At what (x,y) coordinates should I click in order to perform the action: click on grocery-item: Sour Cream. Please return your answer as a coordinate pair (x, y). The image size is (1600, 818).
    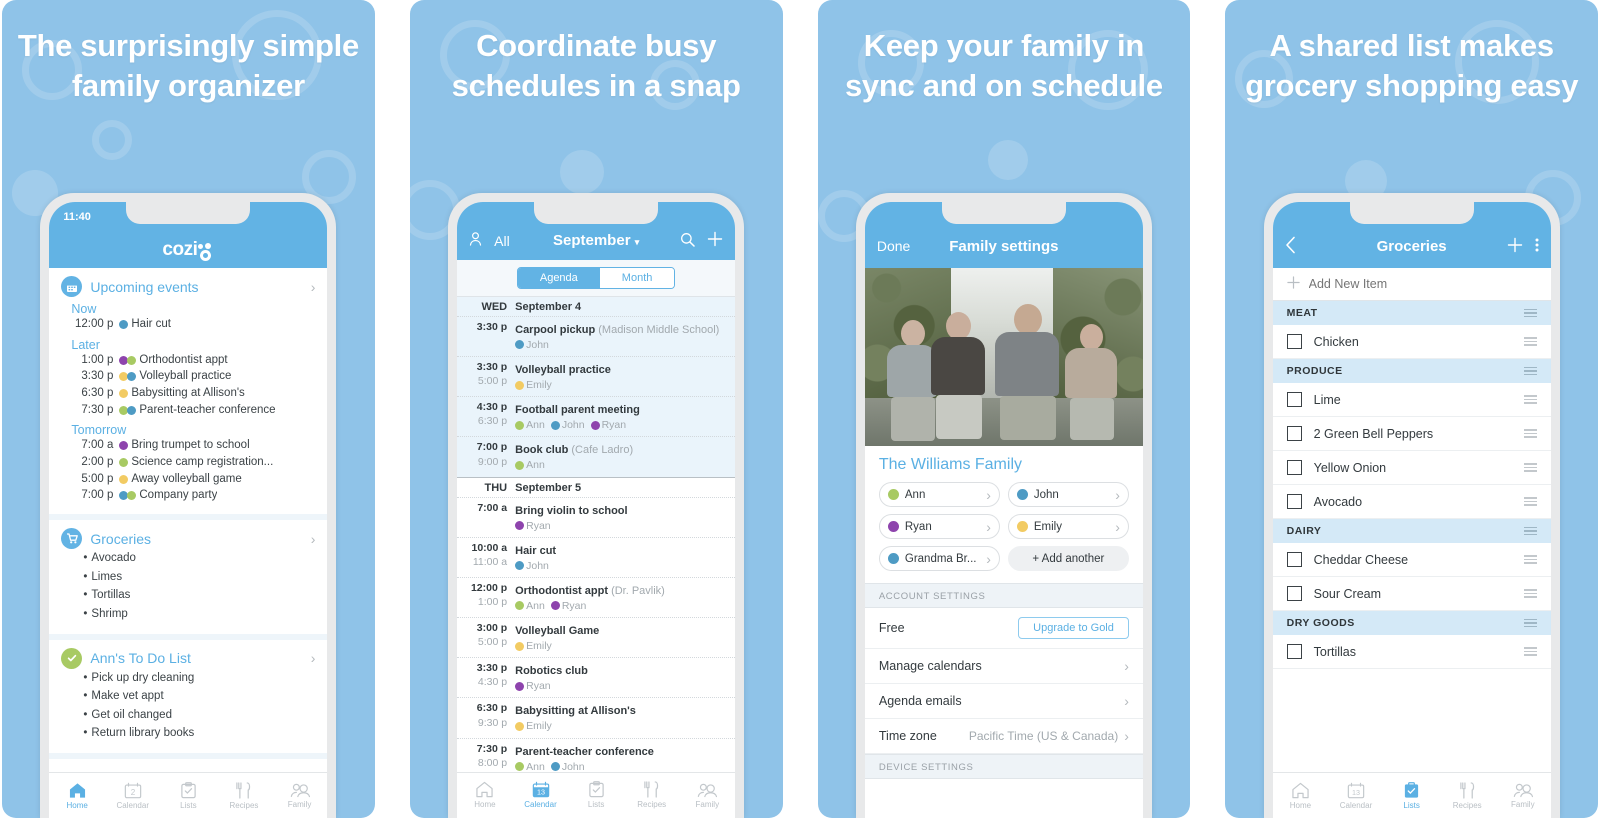
    Looking at the image, I should click on (1411, 594).